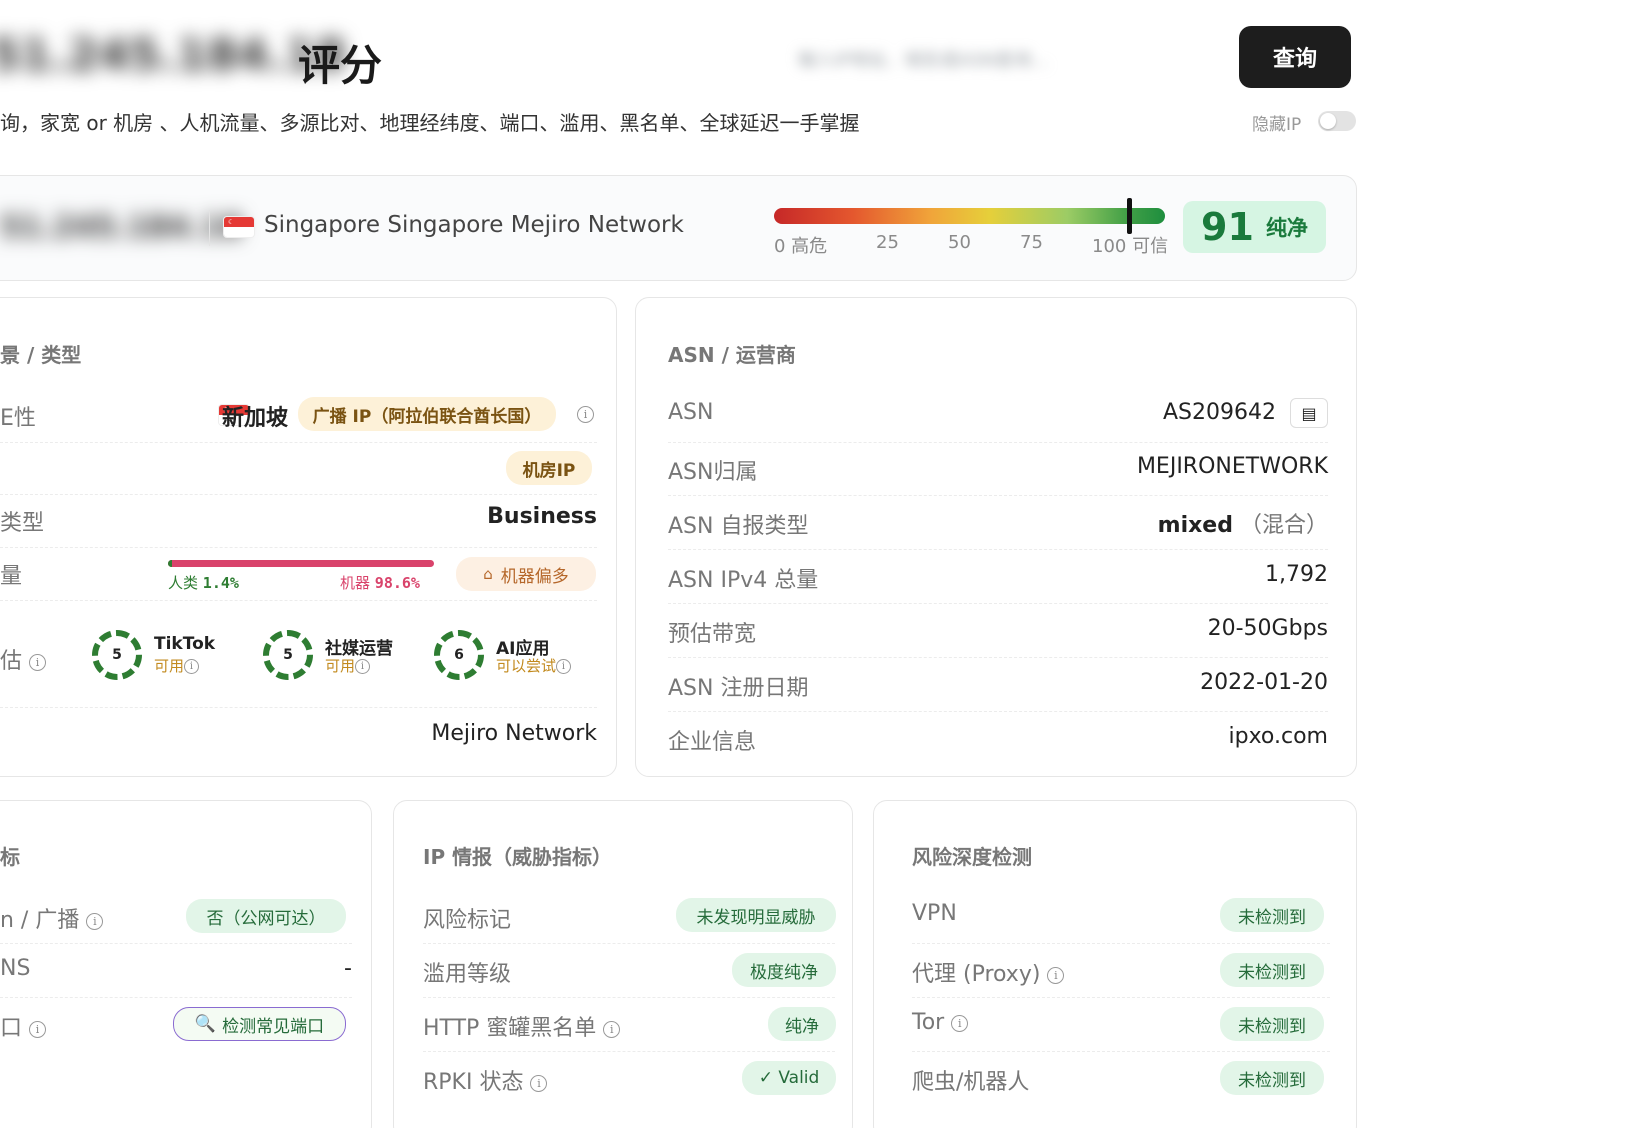 Image resolution: width=1635 pixels, height=1128 pixels. Describe the element at coordinates (732, 355) in the screenshot. I see `card-title: ASN / 运营商` at that location.